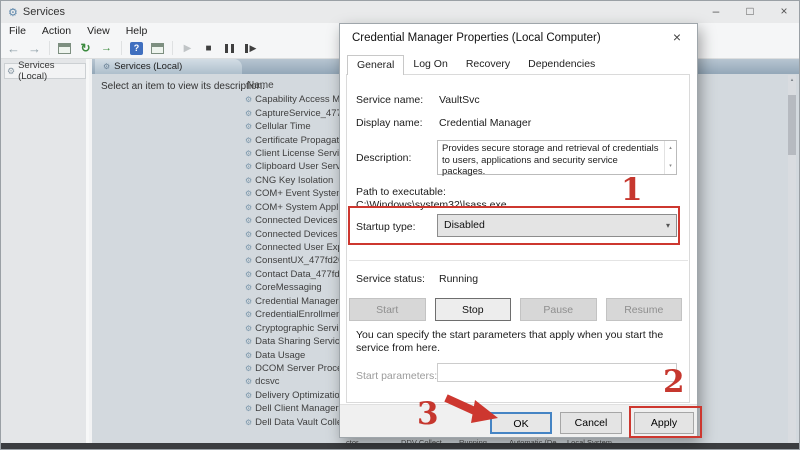 The width and height of the screenshot is (800, 450). Describe the element at coordinates (643, 309) in the screenshot. I see `resume-button: Resume` at that location.